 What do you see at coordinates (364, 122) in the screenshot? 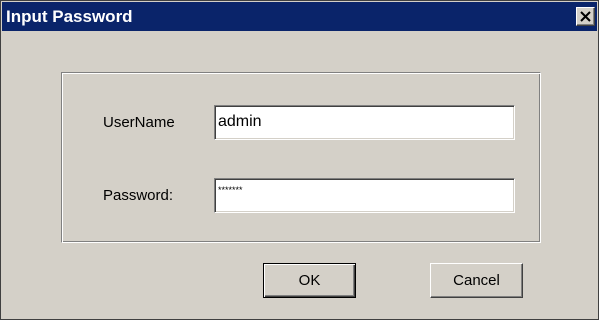
I see `username-field: admin` at bounding box center [364, 122].